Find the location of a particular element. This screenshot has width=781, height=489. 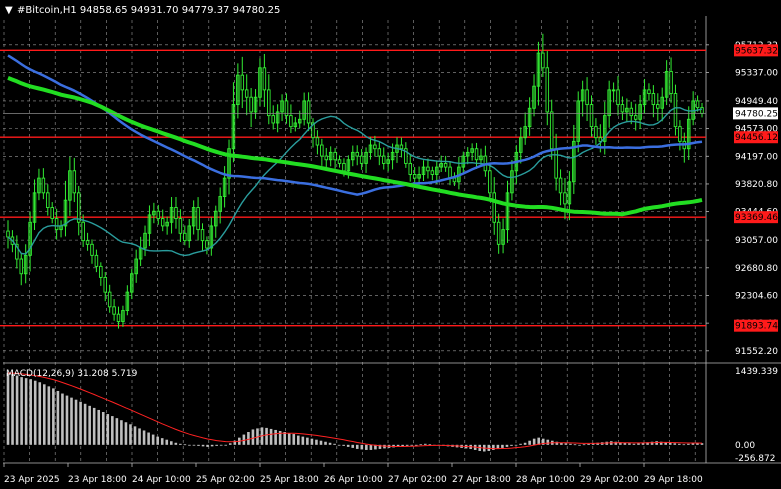

price-tick-label: 93057.00 is located at coordinates (756, 241).